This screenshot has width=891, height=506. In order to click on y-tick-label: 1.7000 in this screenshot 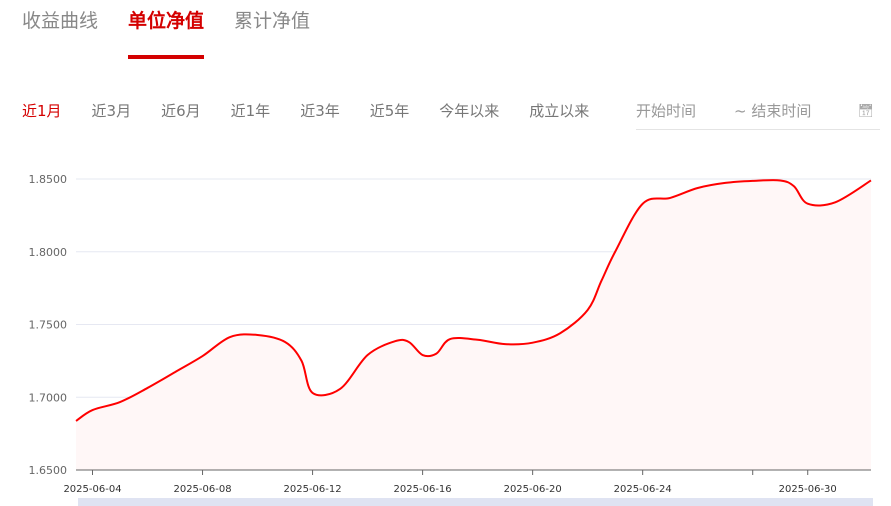, I will do `click(48, 397)`.